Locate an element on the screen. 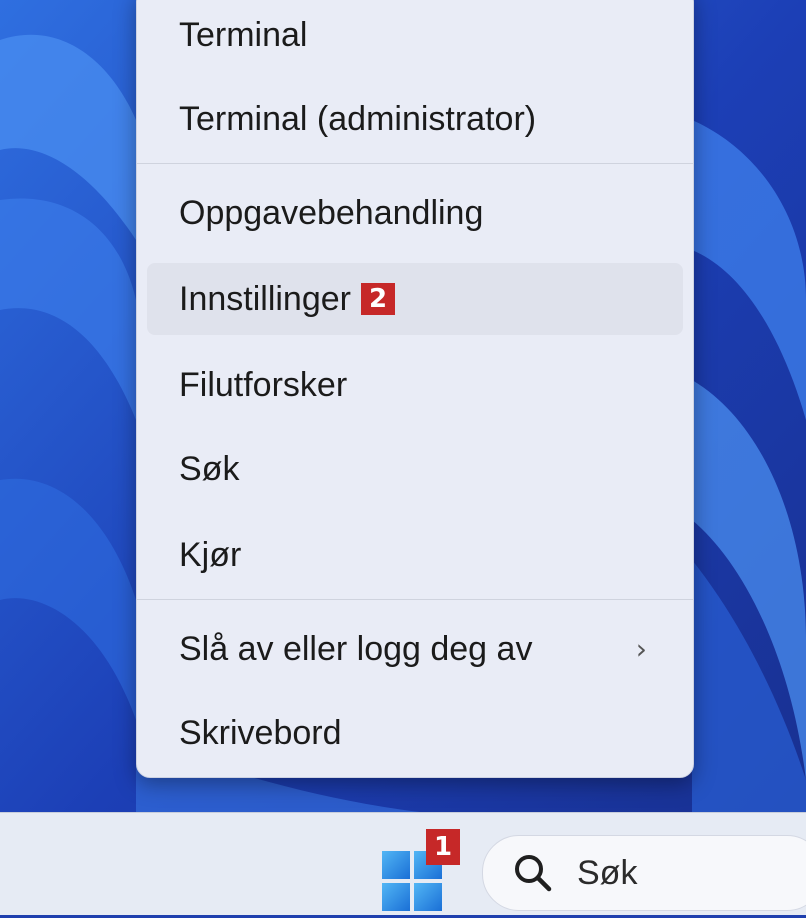 The image size is (806, 918). menu-item-label: Oppgavebehandling is located at coordinates (331, 212).